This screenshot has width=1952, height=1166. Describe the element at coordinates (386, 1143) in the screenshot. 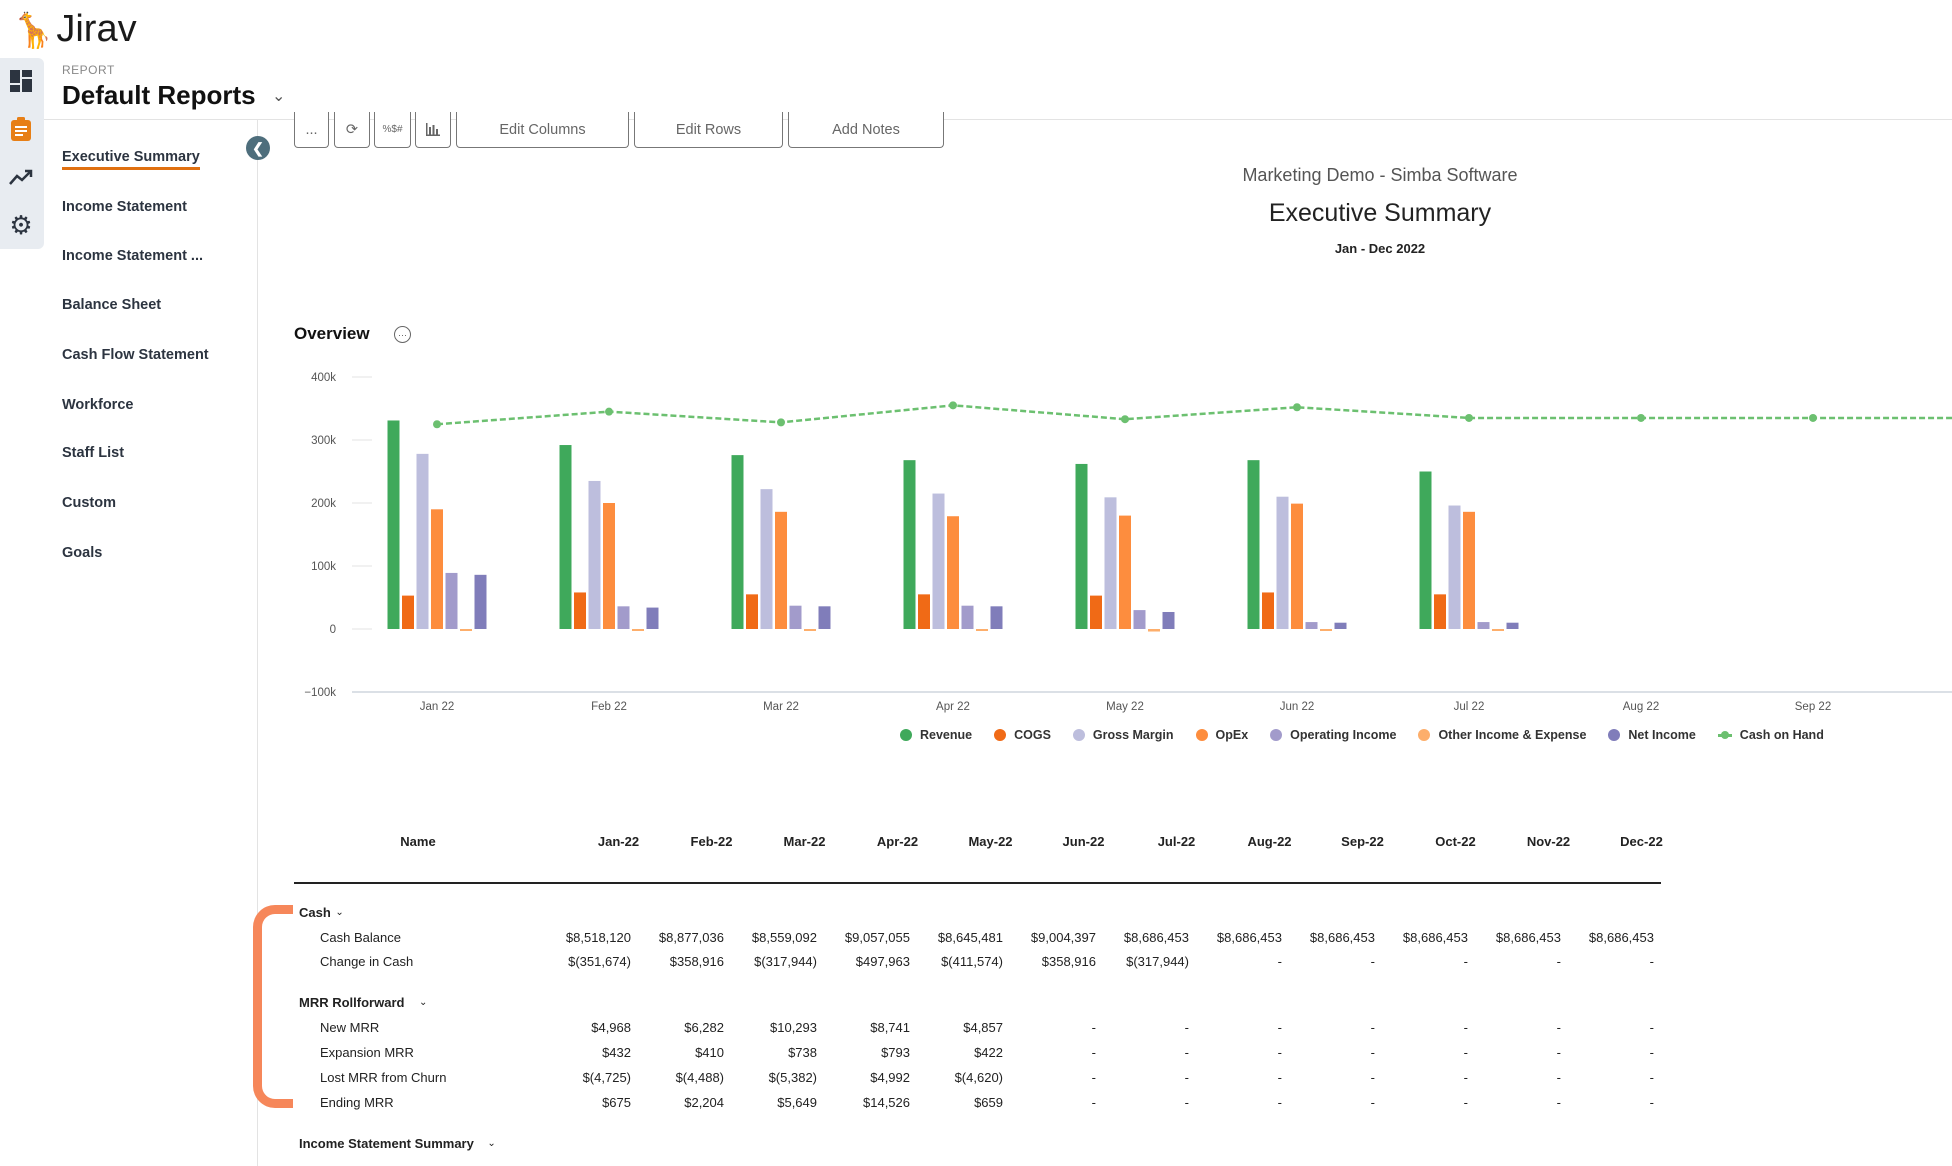

I see `section-label: Income Statement Summary` at that location.